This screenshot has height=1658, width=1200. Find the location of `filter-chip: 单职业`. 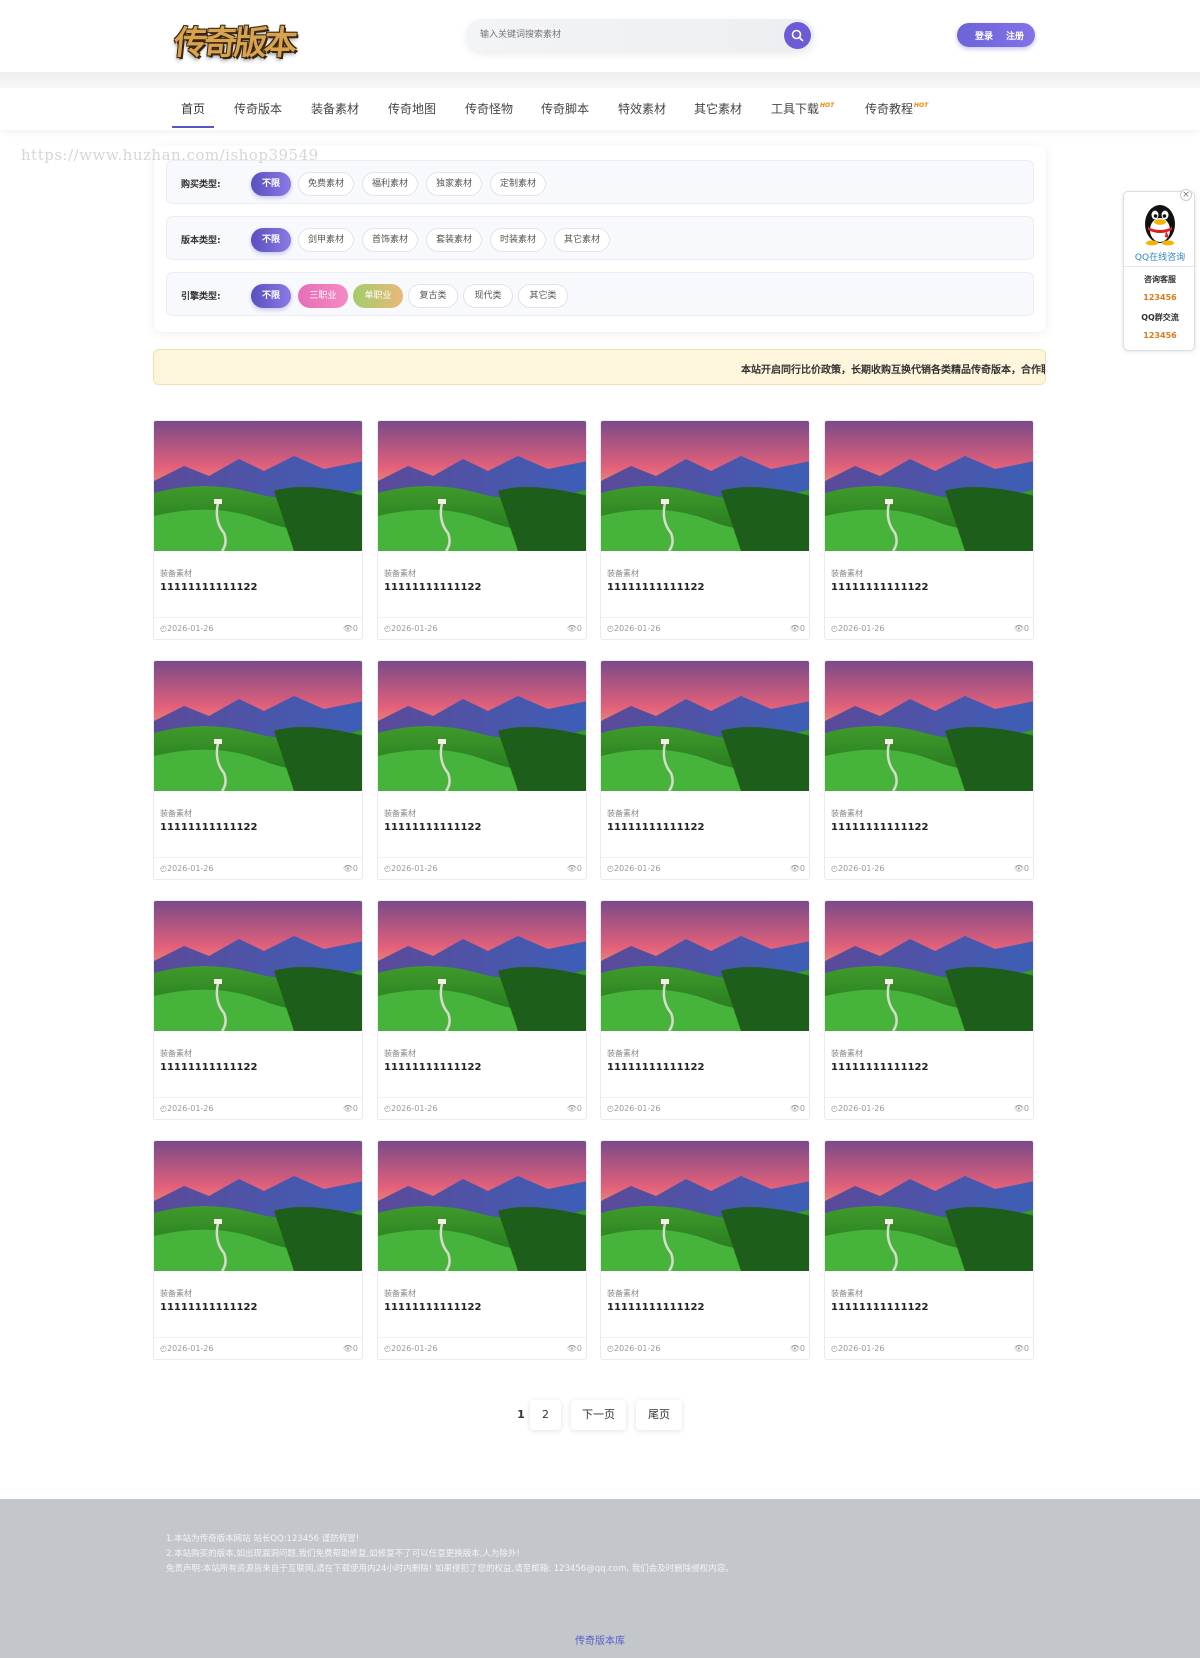

filter-chip: 单职业 is located at coordinates (378, 296).